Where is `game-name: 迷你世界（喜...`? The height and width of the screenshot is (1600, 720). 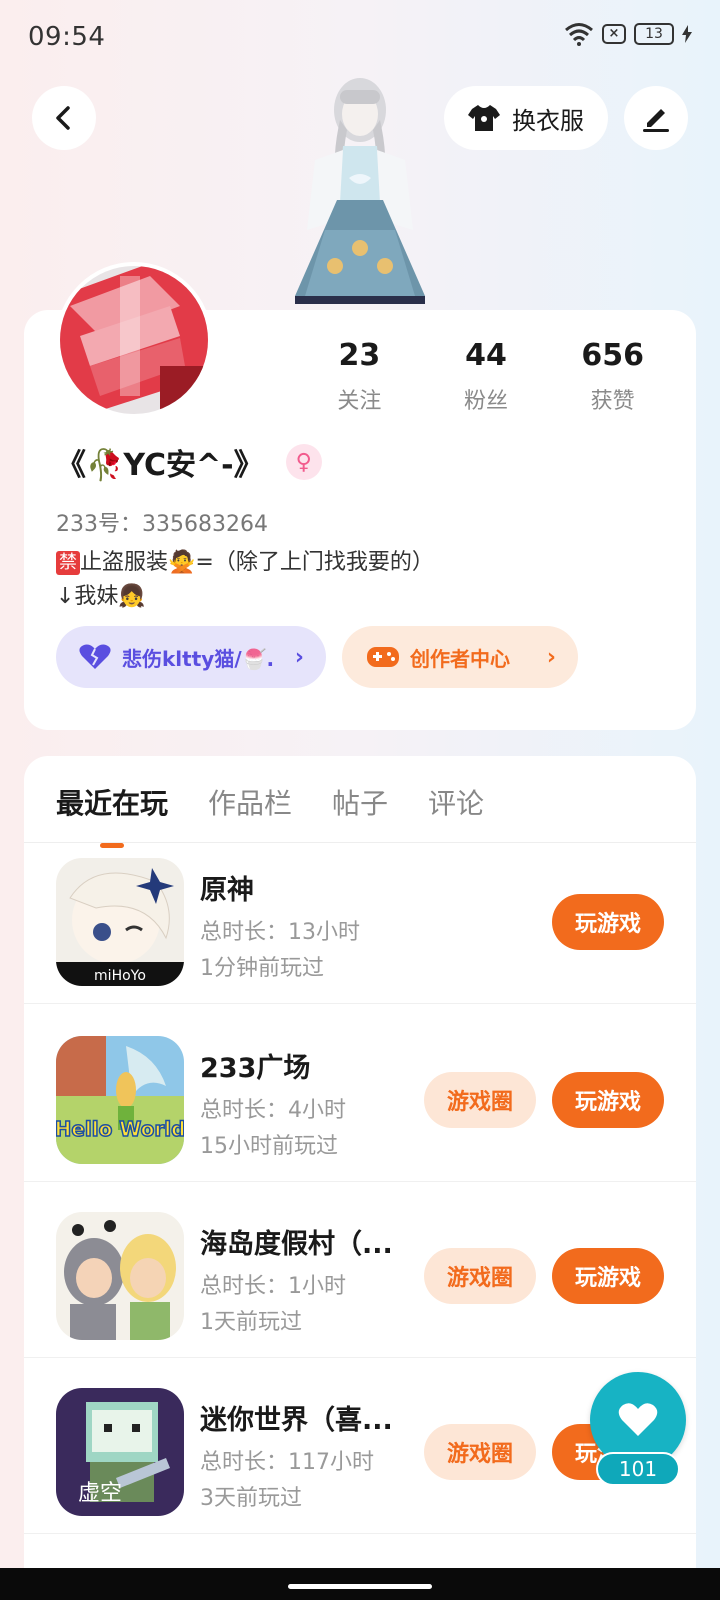 game-name: 迷你世界（喜... is located at coordinates (296, 1420).